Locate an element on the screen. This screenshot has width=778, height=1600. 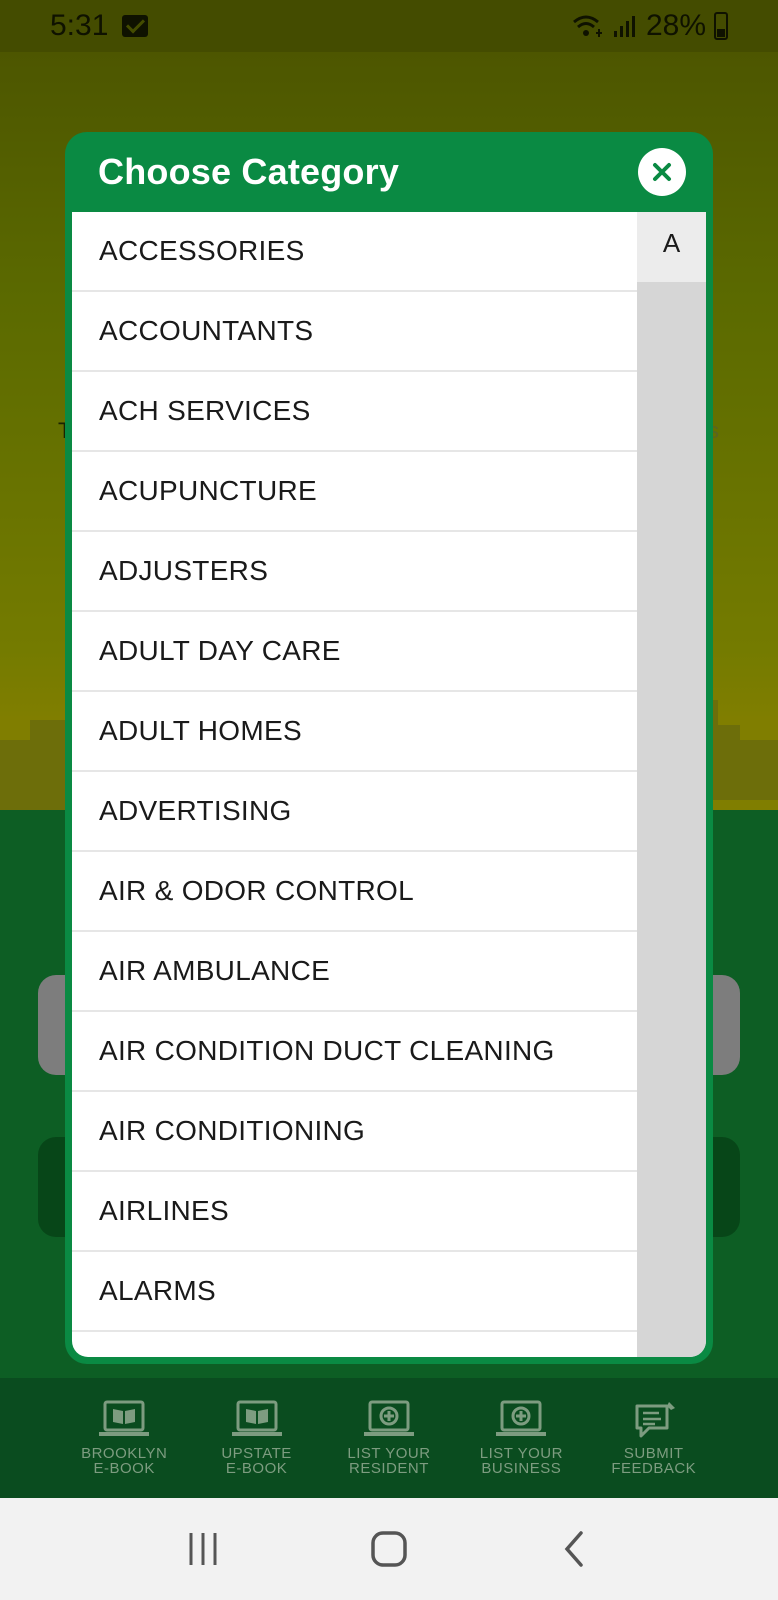
category-item: ACCESSORIES is located at coordinates (354, 252).